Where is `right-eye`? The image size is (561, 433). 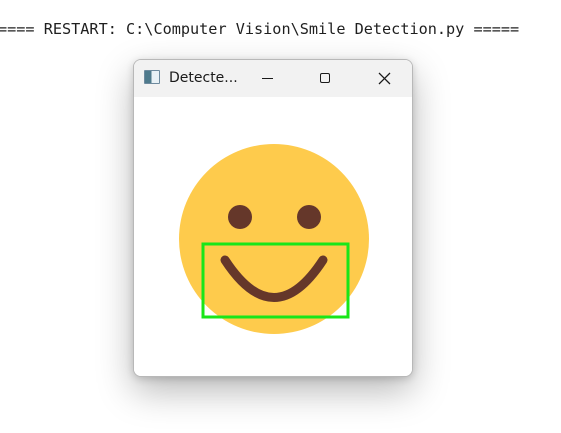
right-eye is located at coordinates (309, 217).